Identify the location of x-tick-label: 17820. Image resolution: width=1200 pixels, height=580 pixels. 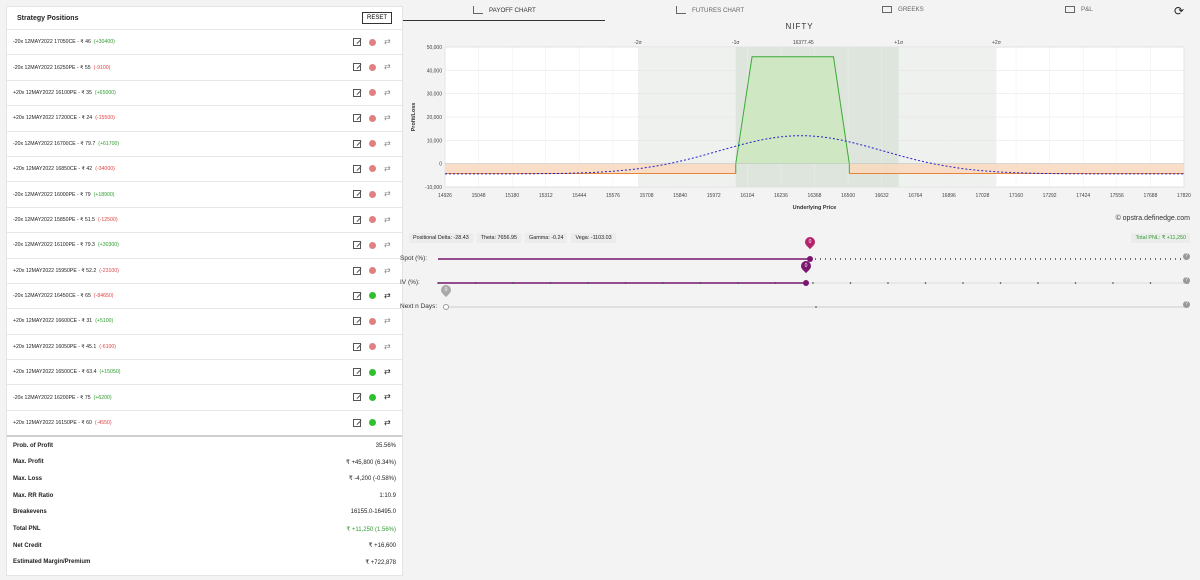
(1184, 196).